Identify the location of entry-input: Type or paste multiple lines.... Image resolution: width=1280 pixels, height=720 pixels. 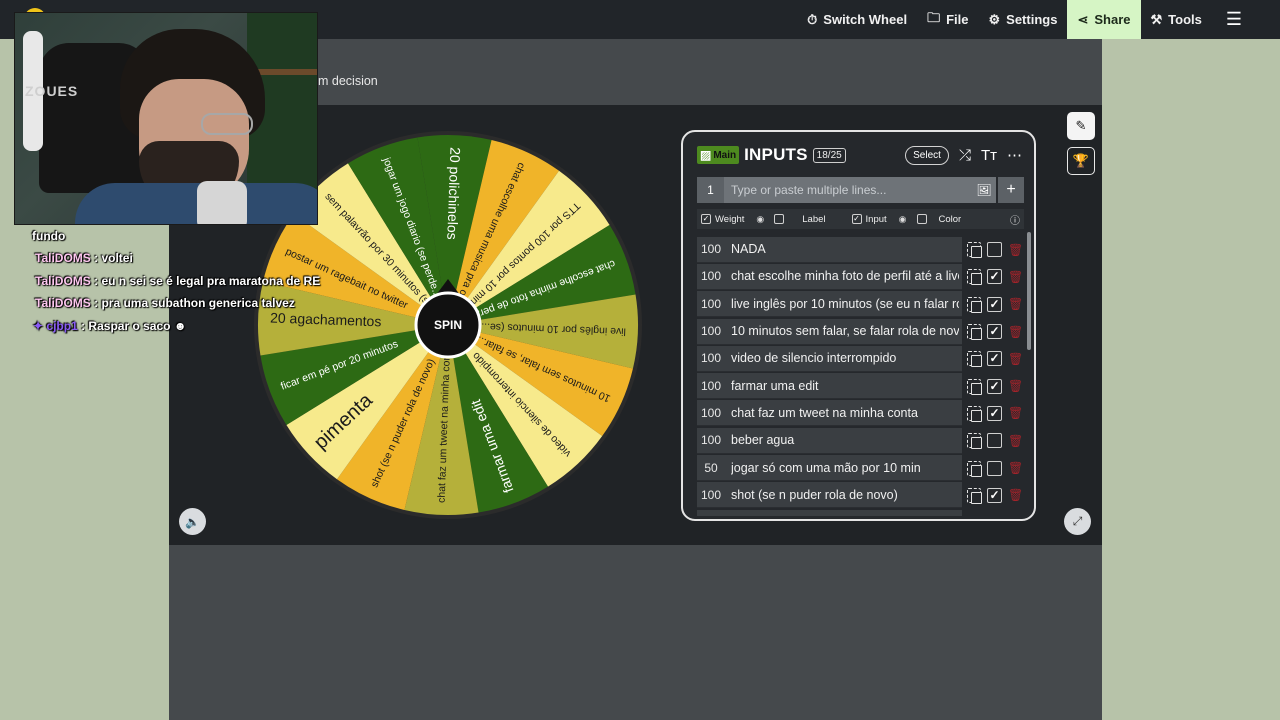
(848, 190).